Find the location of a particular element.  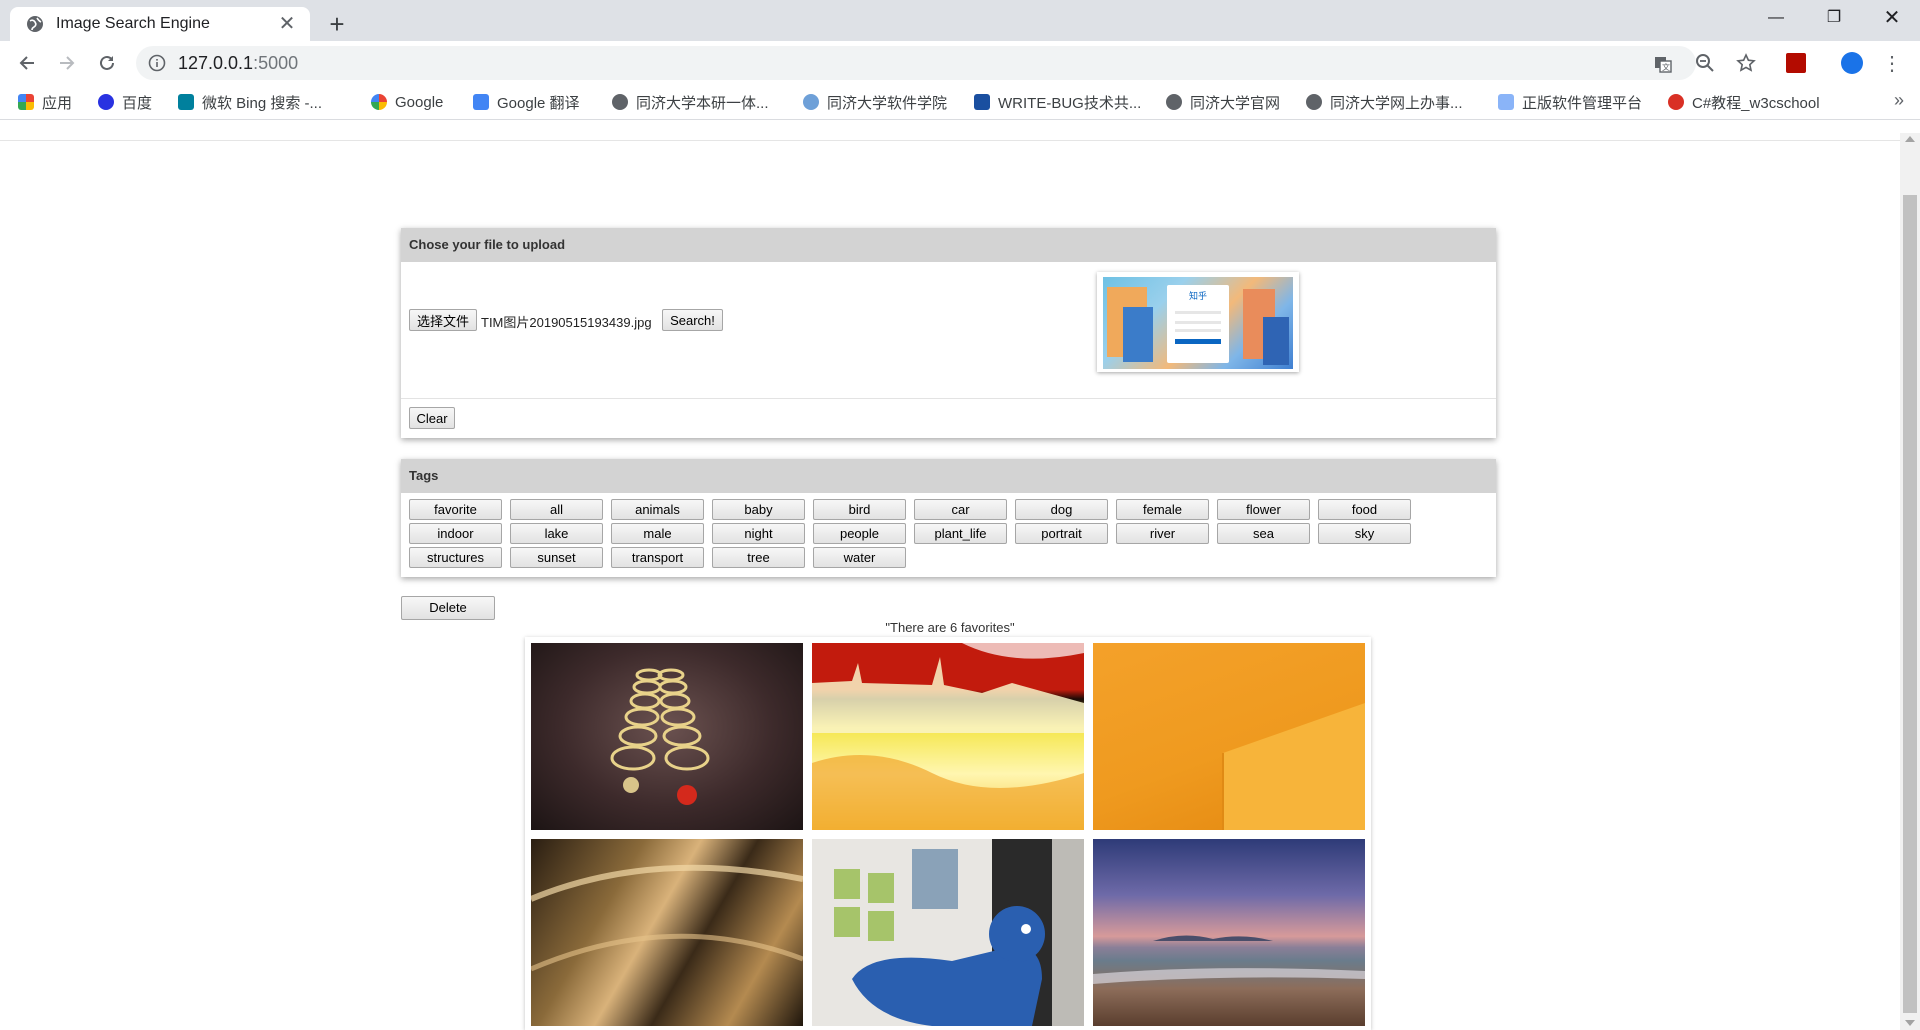

tag-animals: animals is located at coordinates (657, 509).